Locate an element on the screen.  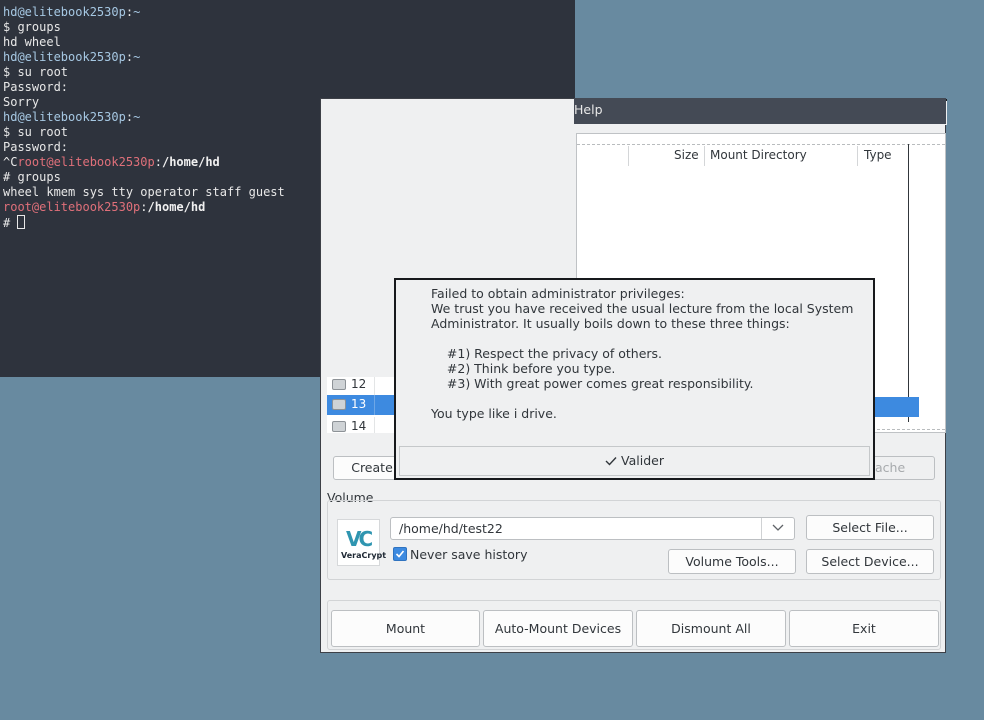
never-save-history-label: Never save history is located at coordinates (469, 554).